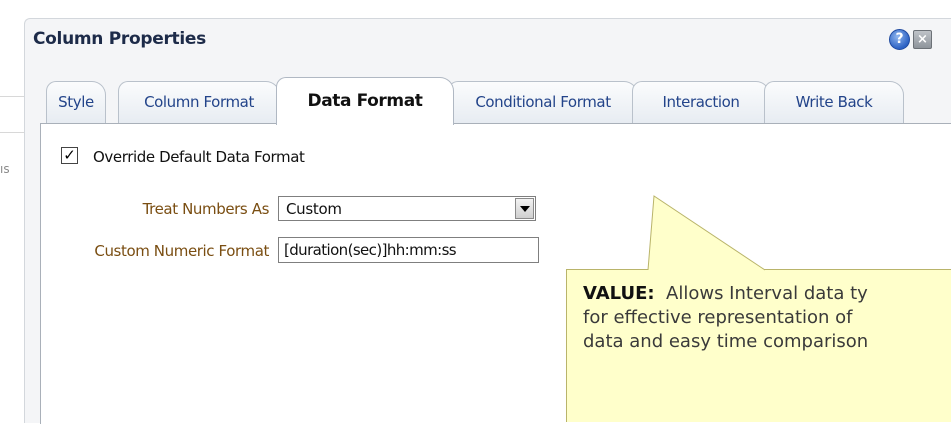  I want to click on treat-numbers-as-select: Custom, so click(407, 208).